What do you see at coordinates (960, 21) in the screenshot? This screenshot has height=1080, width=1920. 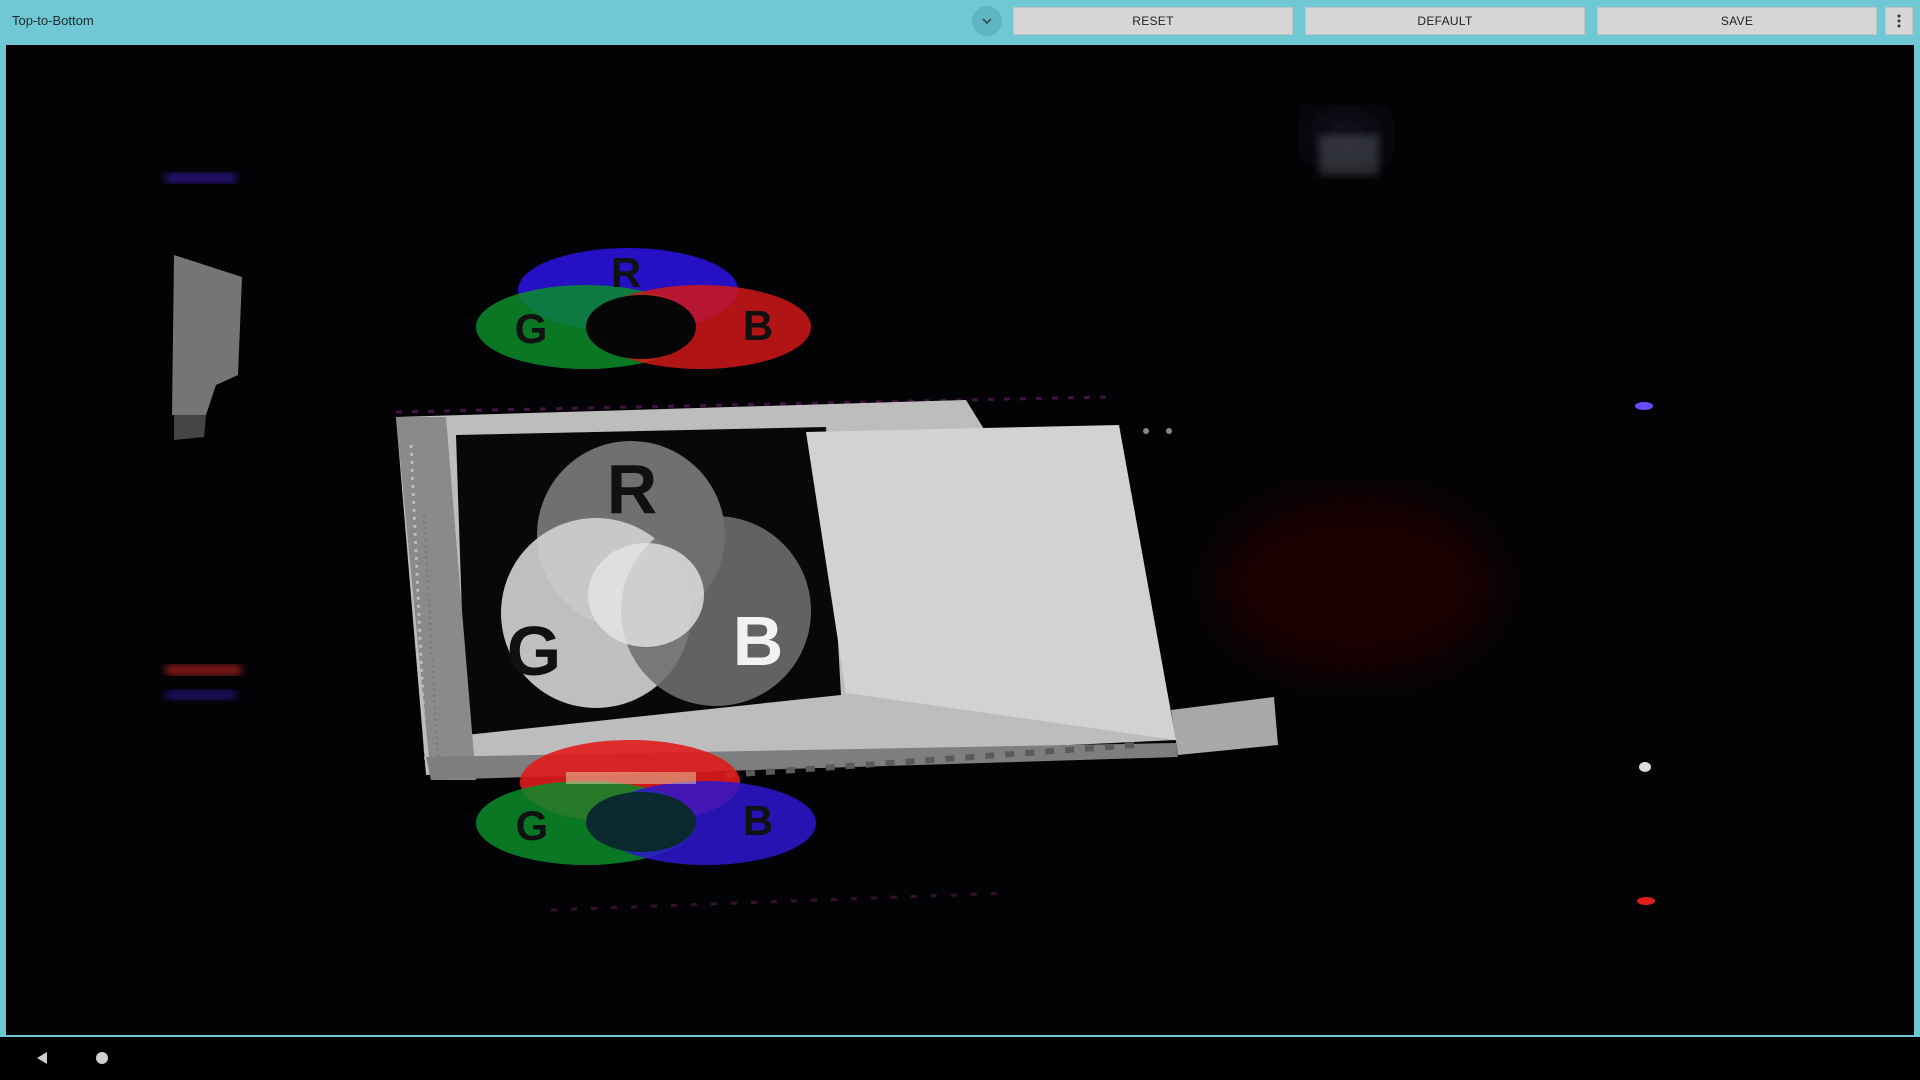 I see `toolbar: Top-to-Bottom RESET DEFAULT SAVE` at bounding box center [960, 21].